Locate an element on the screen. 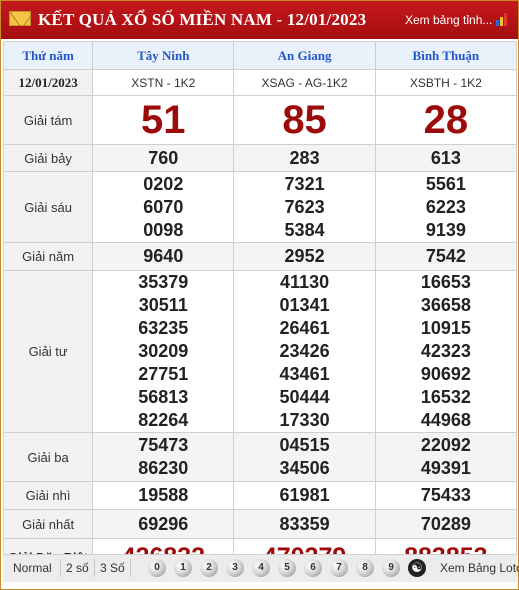  yin-yang-icon: ☯ is located at coordinates (417, 568).